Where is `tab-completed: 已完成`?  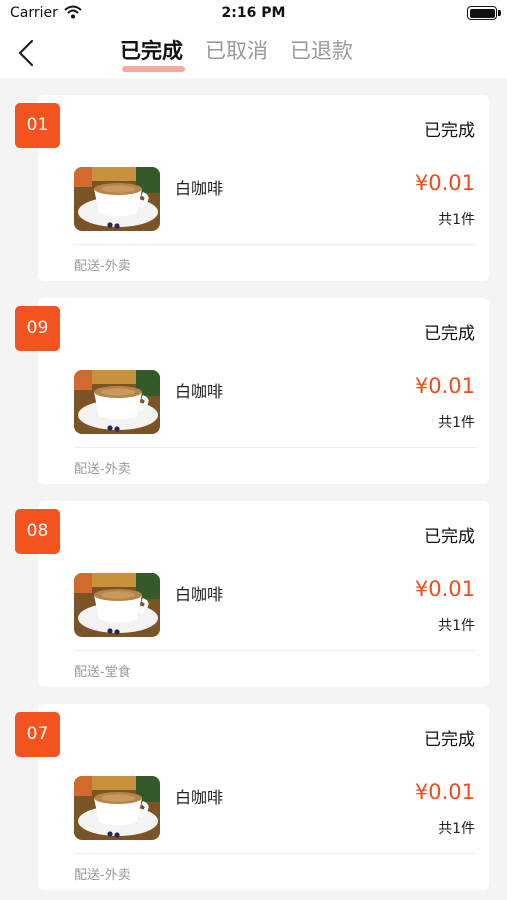 tab-completed: 已完成 is located at coordinates (152, 54).